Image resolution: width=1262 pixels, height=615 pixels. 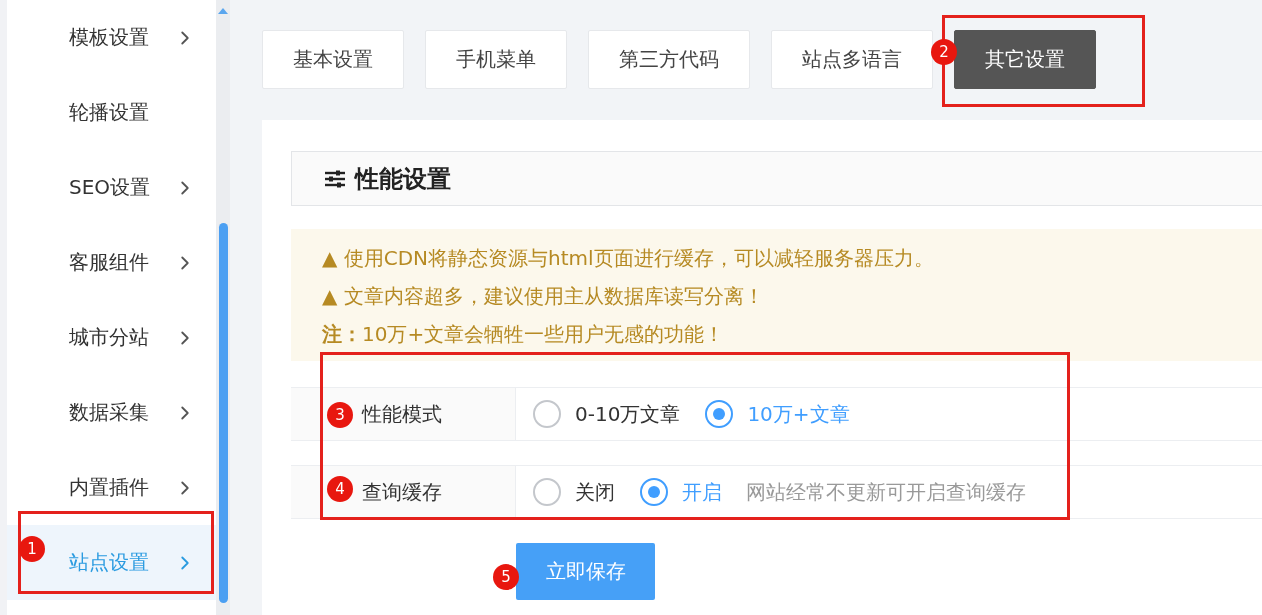 What do you see at coordinates (333, 59) in the screenshot?
I see `tab: 基本设置` at bounding box center [333, 59].